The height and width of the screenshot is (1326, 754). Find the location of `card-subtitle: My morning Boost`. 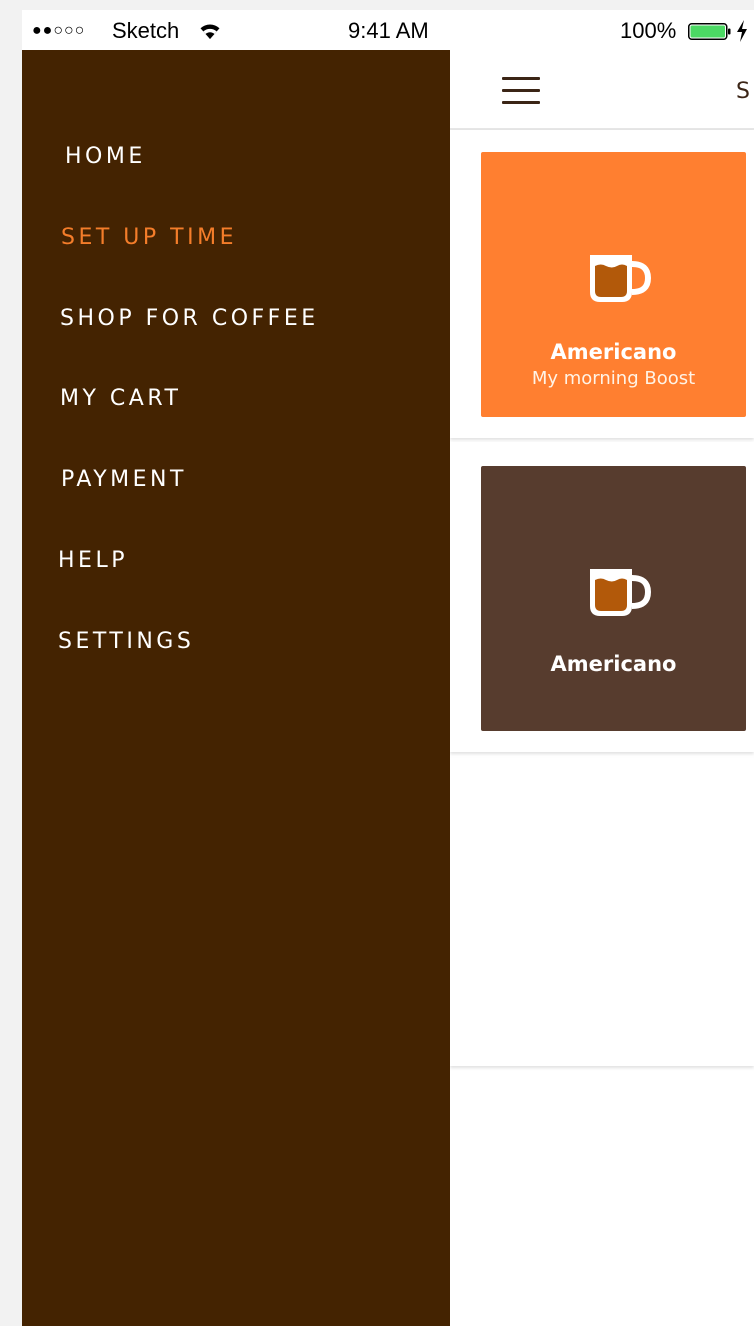

card-subtitle: My morning Boost is located at coordinates (613, 378).